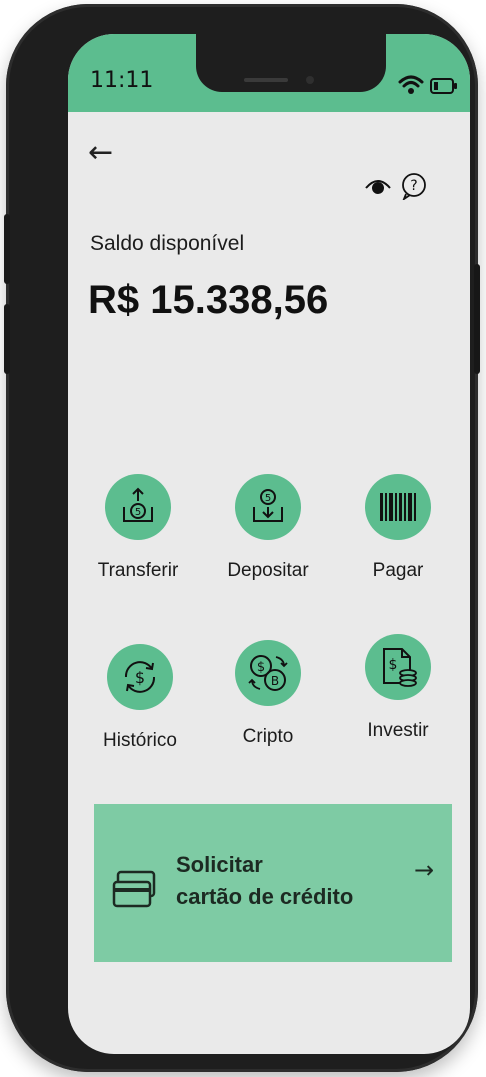 This screenshot has height=1077, width=486. Describe the element at coordinates (398, 730) in the screenshot. I see `action-label: Investir` at that location.